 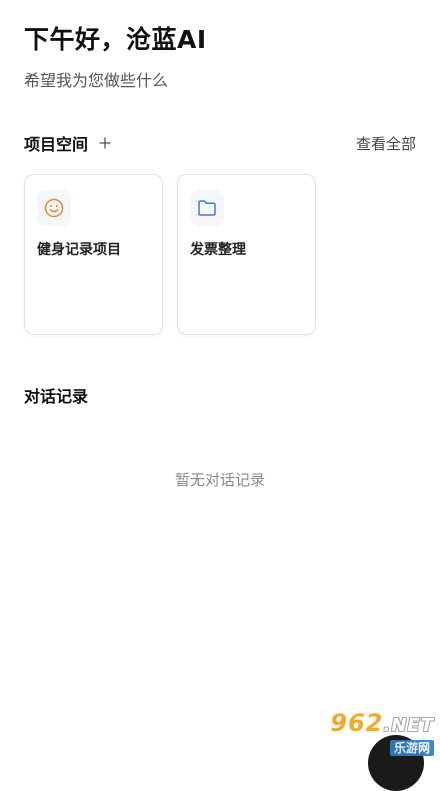 I want to click on project-cards: 健身记录项目 发票整理, so click(x=170, y=254).